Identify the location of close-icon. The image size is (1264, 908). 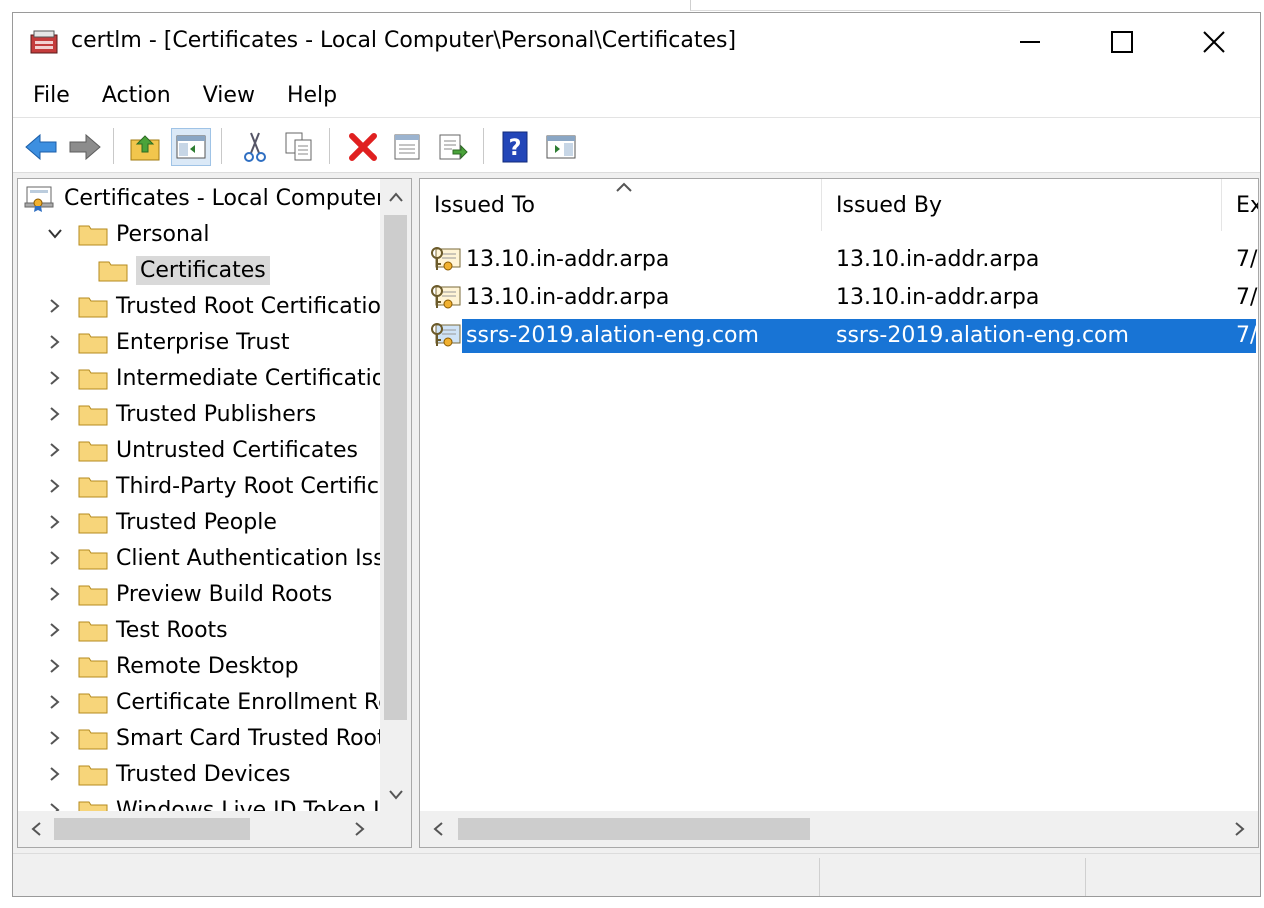
(1214, 42).